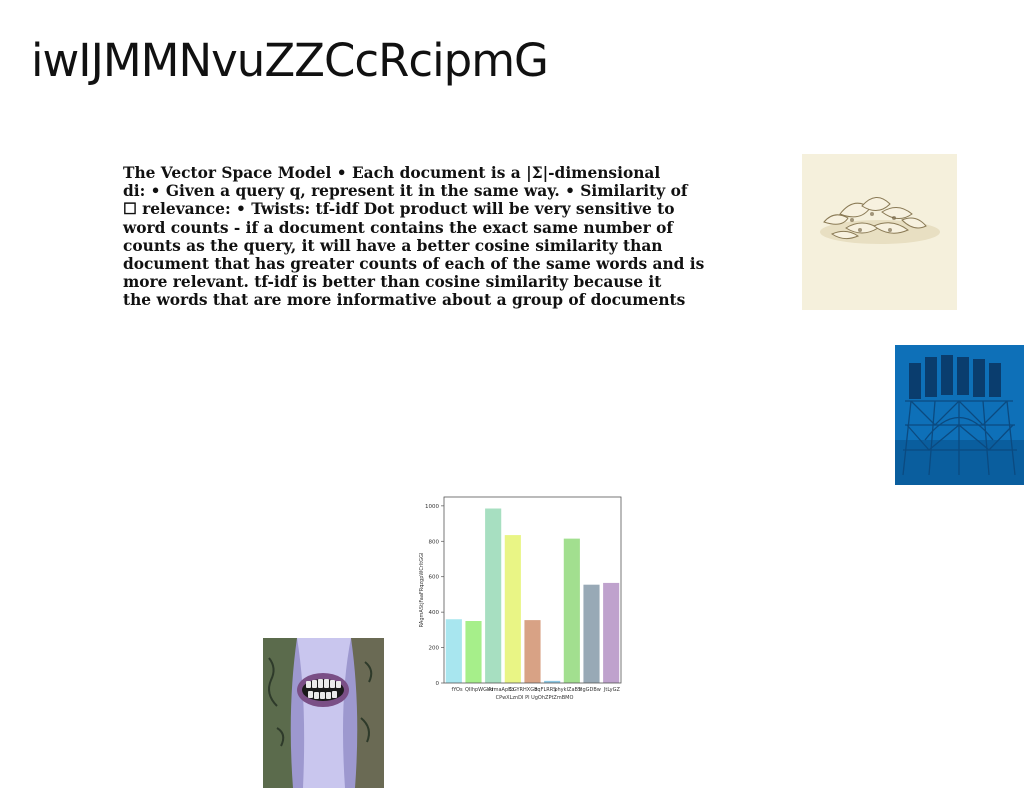  Describe the element at coordinates (590, 690) in the screenshot. I see `x-tick-label: HgGDBw` at that location.